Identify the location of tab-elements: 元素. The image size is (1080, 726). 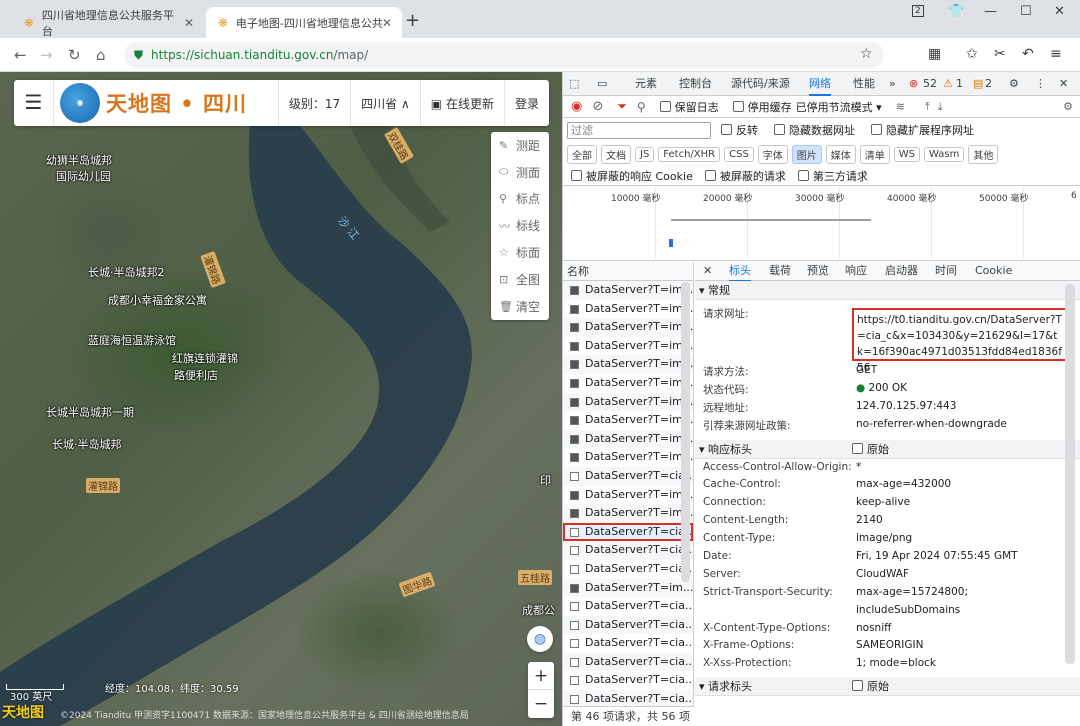
(646, 84).